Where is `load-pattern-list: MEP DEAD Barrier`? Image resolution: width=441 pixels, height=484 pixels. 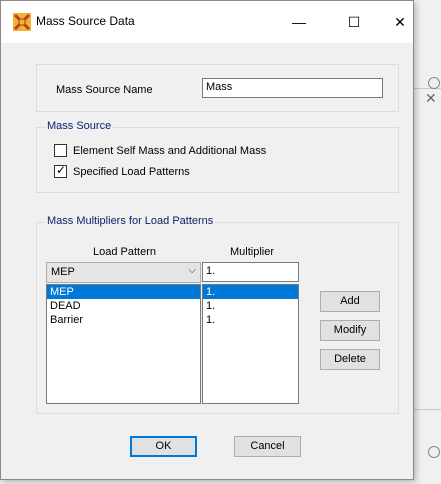
load-pattern-list: MEP DEAD Barrier is located at coordinates (123, 344).